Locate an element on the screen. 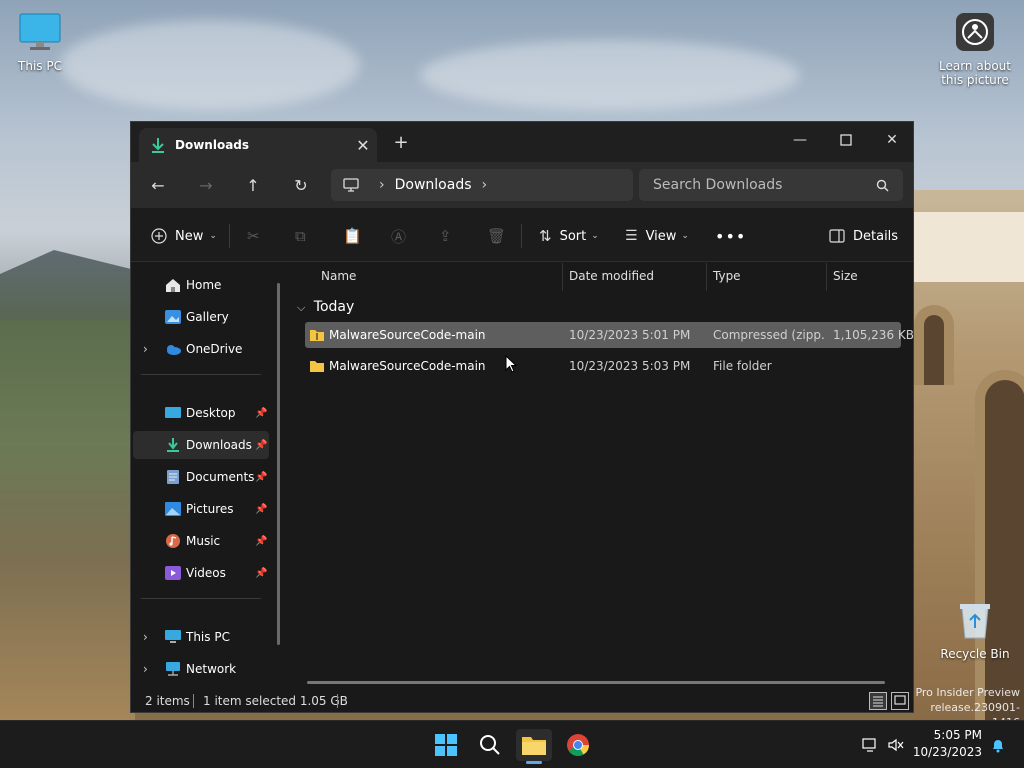 The width and height of the screenshot is (1024, 768). zip-folder-icon is located at coordinates (317, 335).